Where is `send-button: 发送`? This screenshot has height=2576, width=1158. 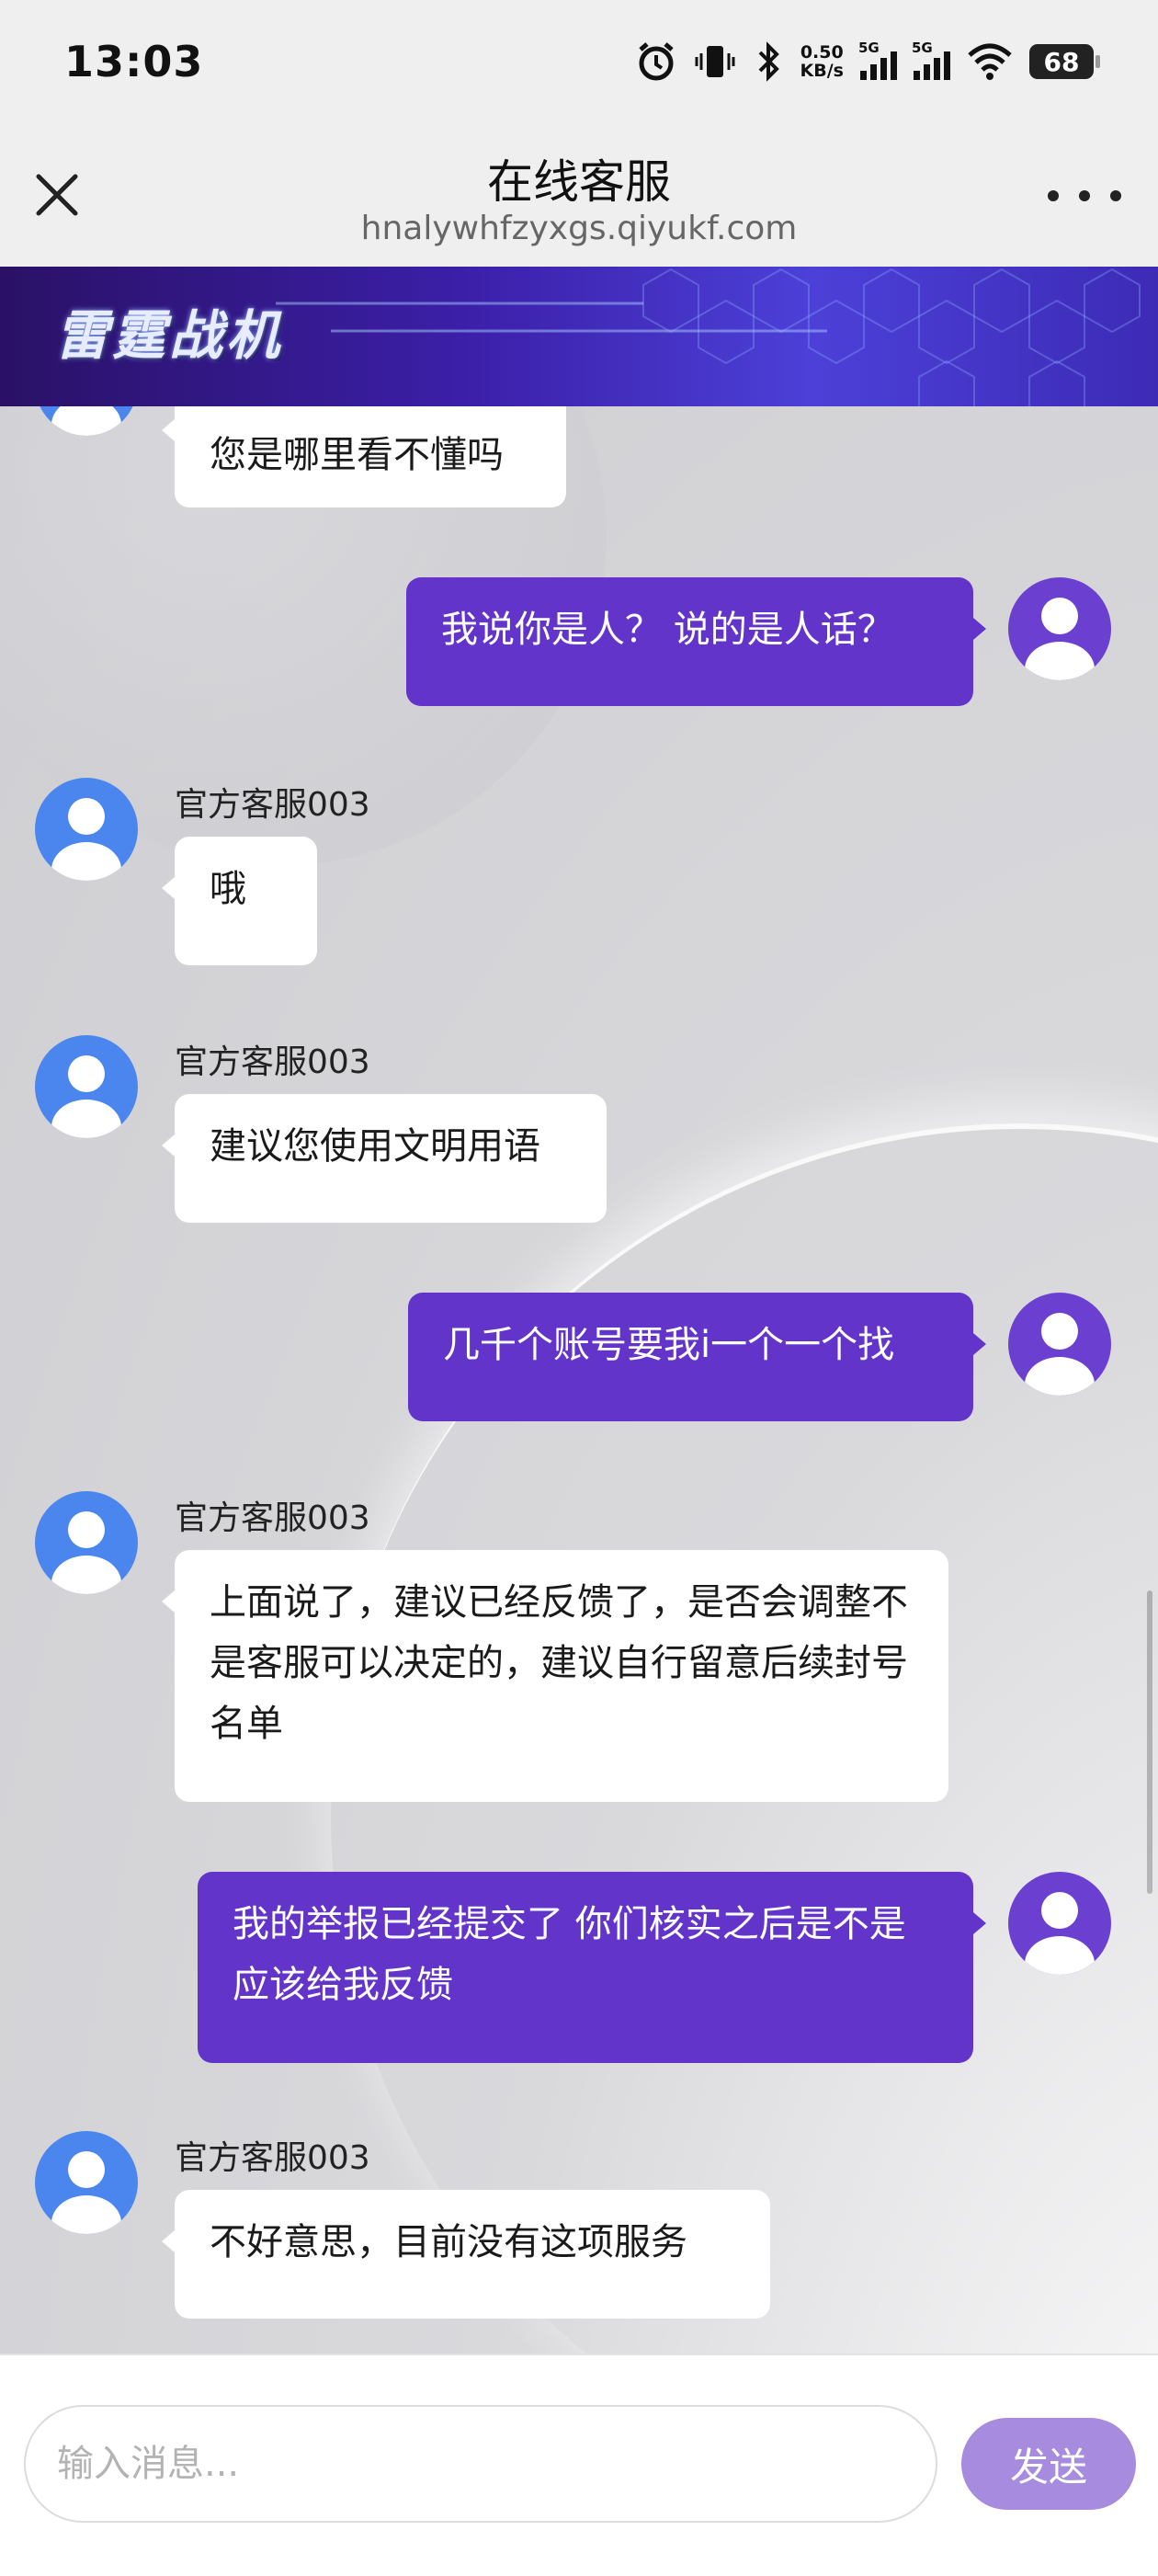 send-button: 发送 is located at coordinates (1048, 2464).